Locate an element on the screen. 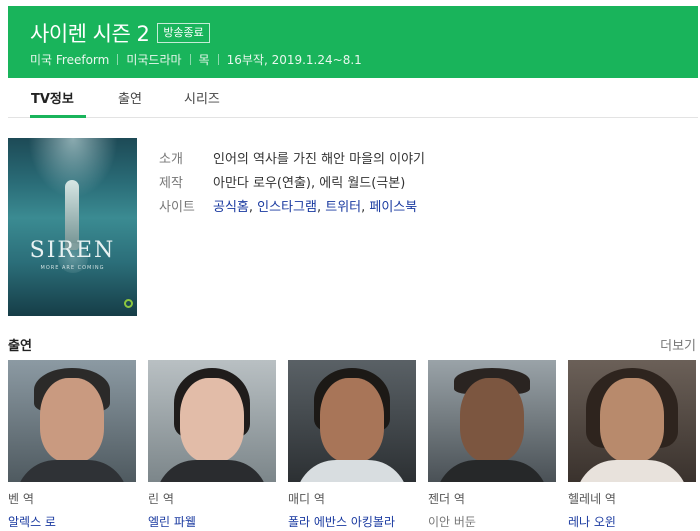 Image resolution: width=700 pixels, height=531 pixels. title-row: 사이렌 시즌 2 방송종료 is located at coordinates (120, 33).